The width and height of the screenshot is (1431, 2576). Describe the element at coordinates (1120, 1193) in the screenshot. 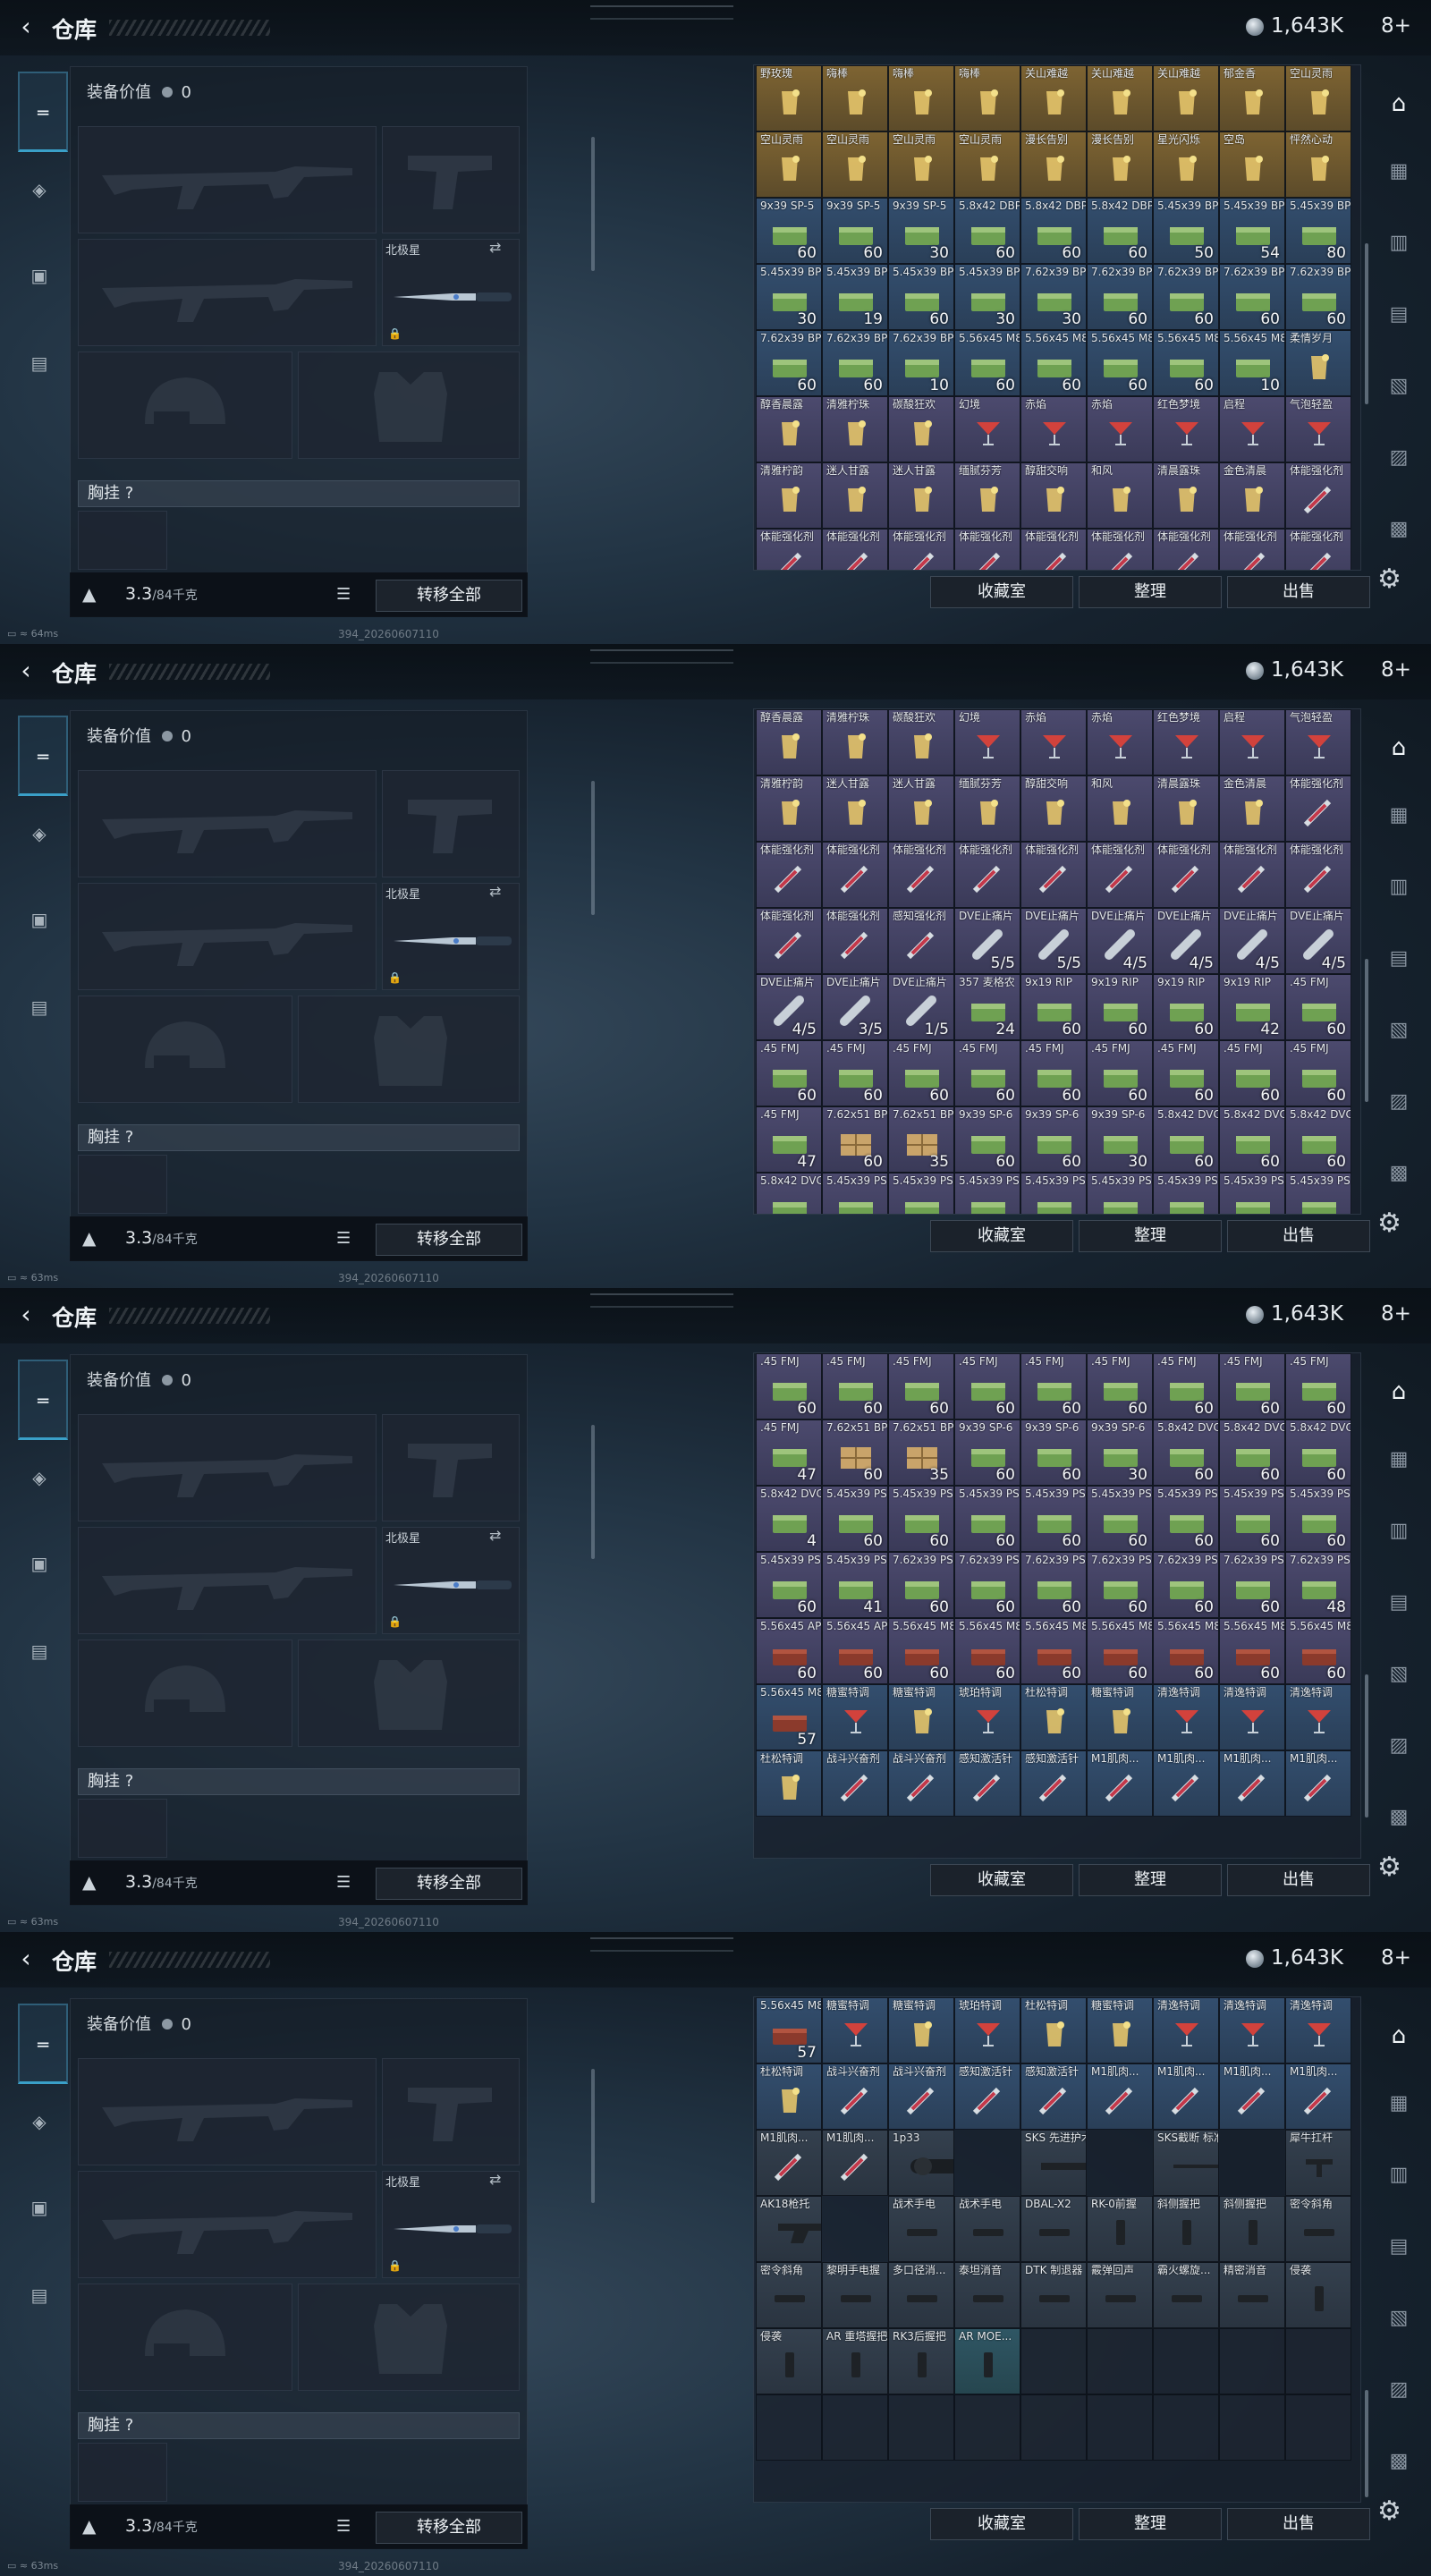

I see `stash-item: 5.45x39 PS` at that location.